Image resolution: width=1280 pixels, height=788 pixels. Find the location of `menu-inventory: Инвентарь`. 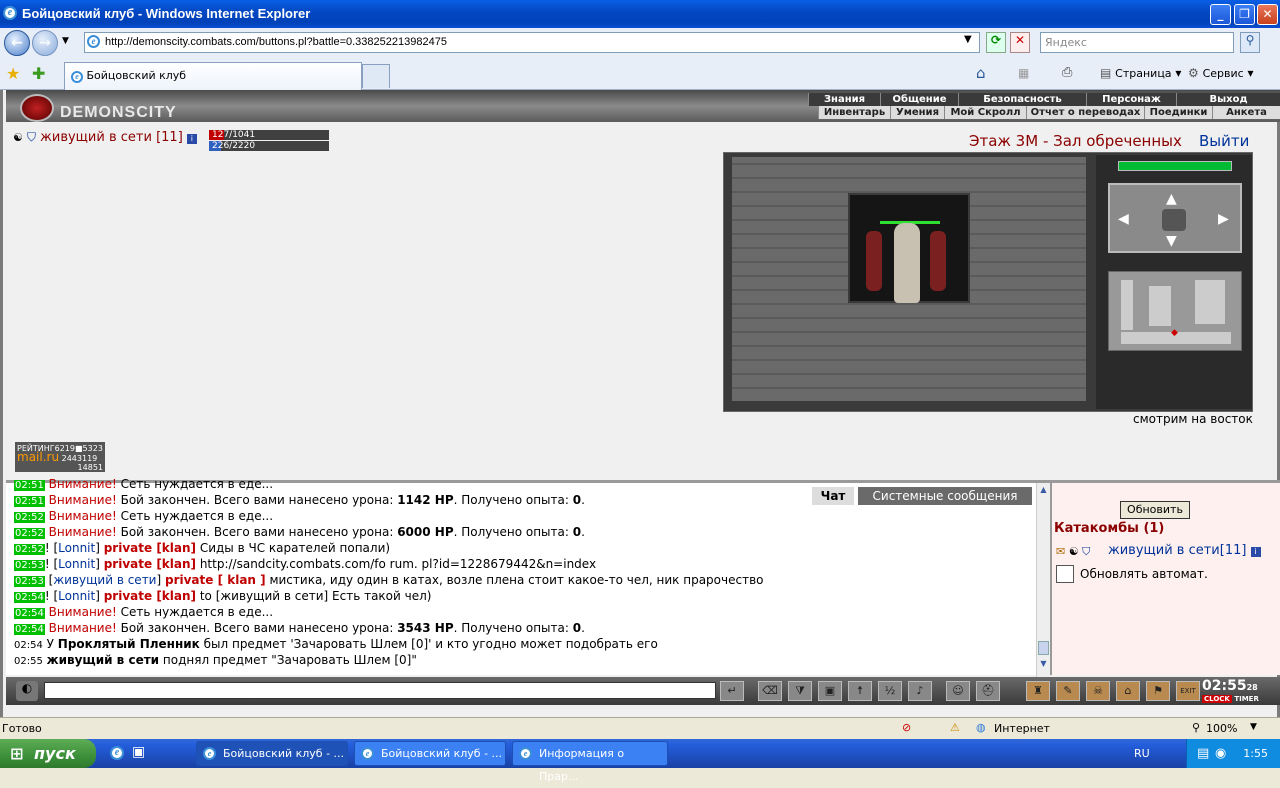

menu-inventory: Инвентарь is located at coordinates (854, 112).